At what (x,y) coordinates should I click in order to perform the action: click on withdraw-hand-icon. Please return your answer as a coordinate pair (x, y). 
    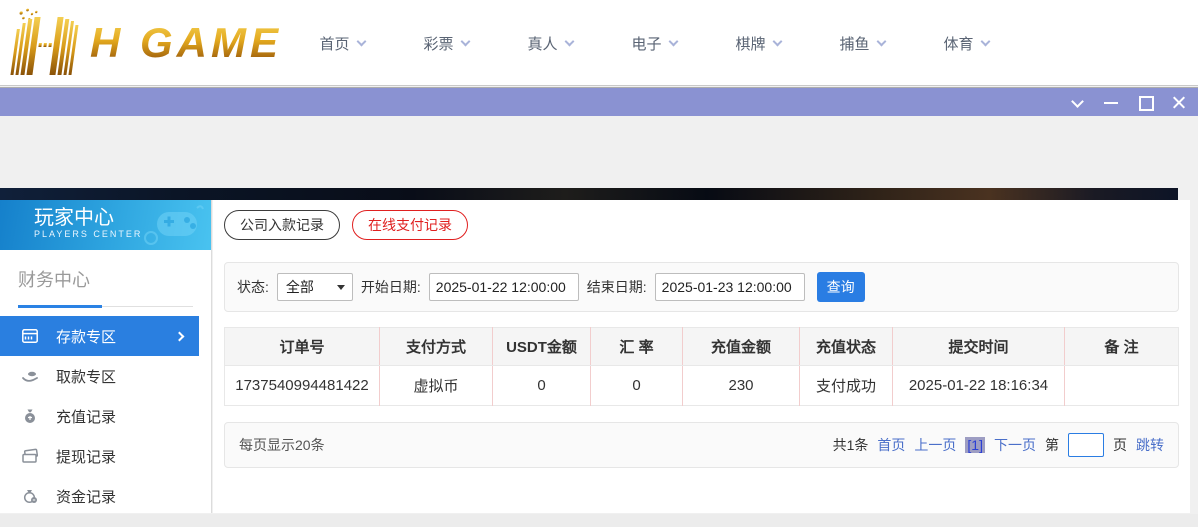
    Looking at the image, I should click on (30, 376).